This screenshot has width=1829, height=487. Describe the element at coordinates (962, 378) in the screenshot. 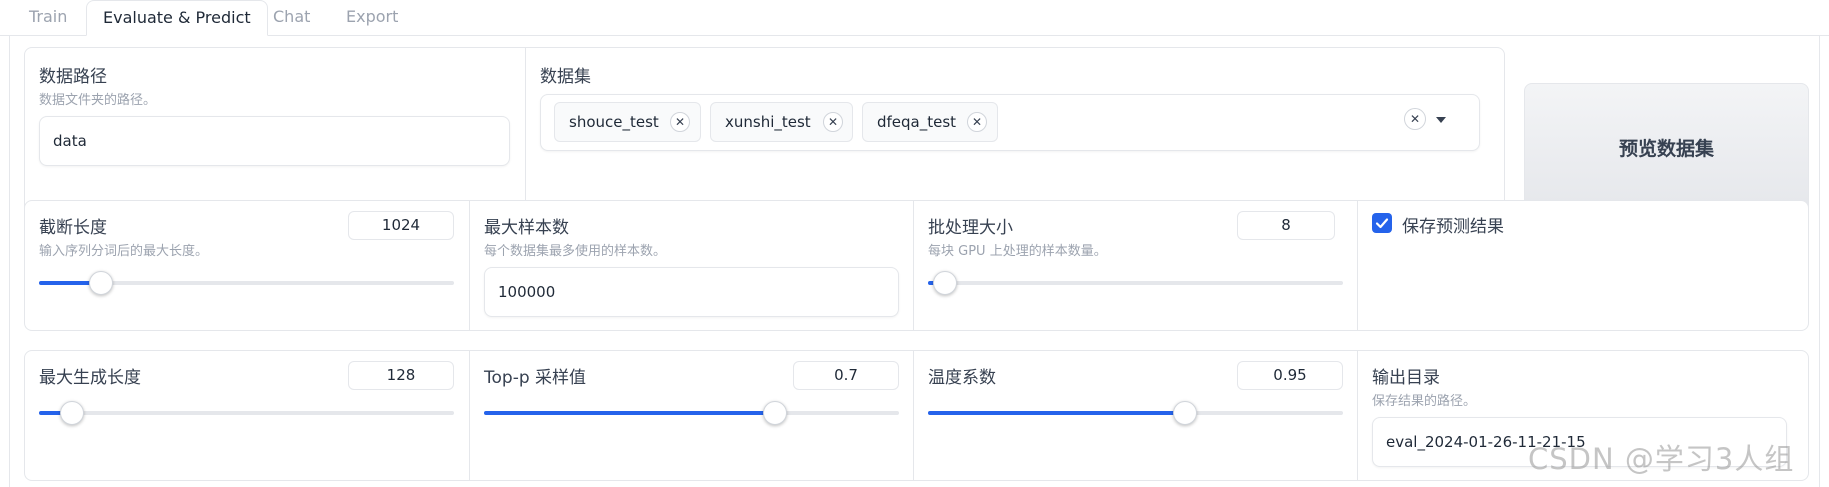

I see `temperature-label: 温度系数` at that location.